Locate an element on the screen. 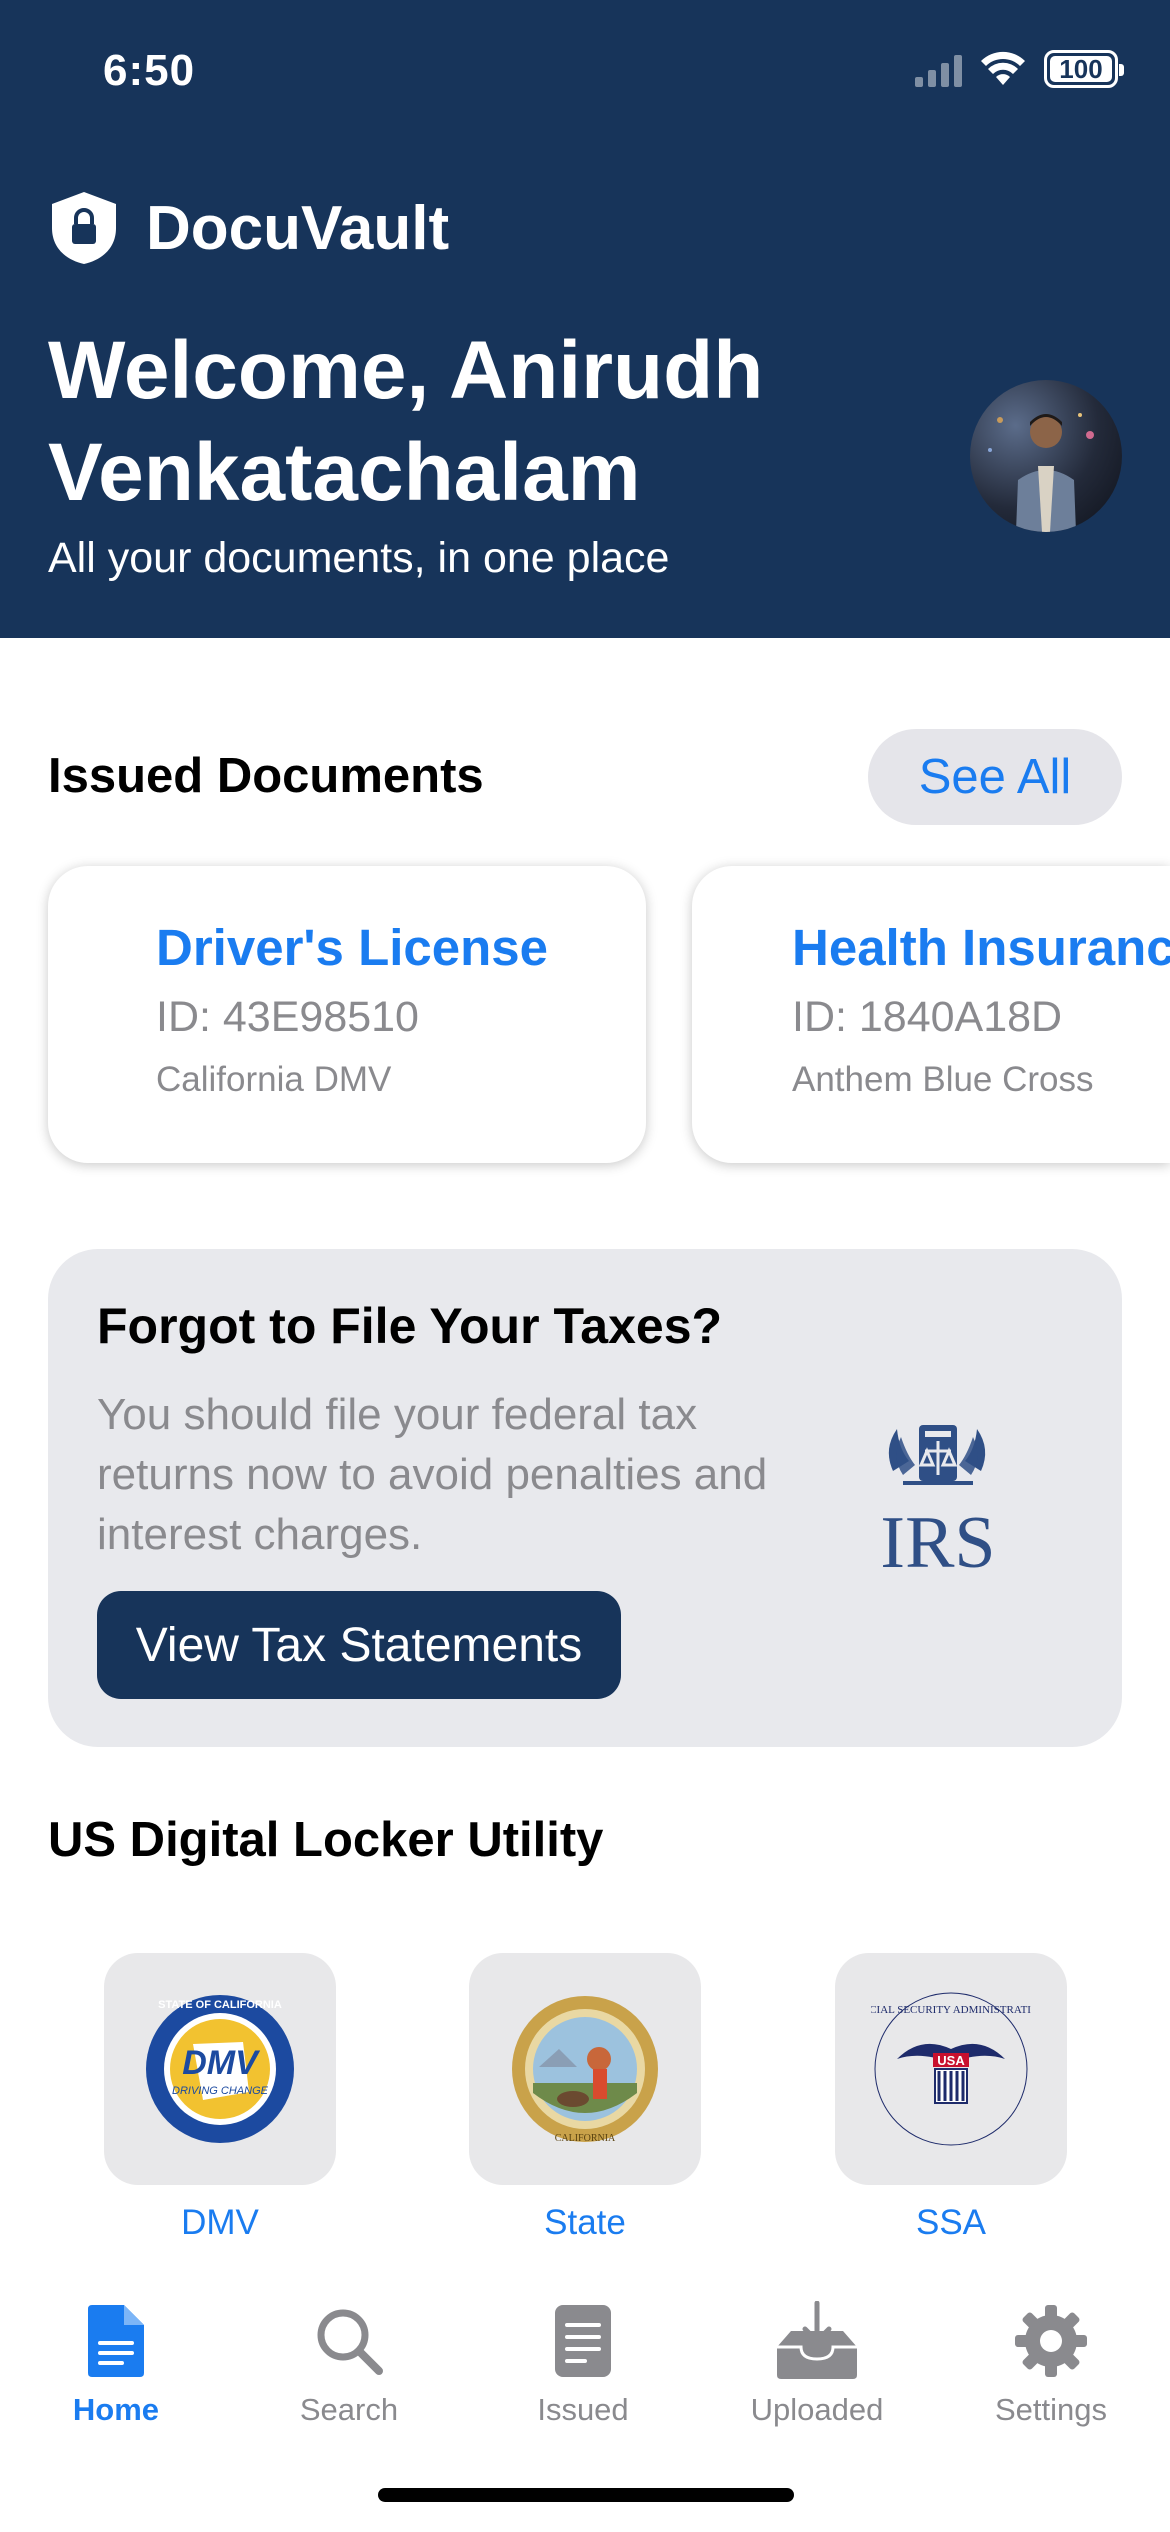 The width and height of the screenshot is (1170, 2532). utility-label: DMV is located at coordinates (220, 2222).